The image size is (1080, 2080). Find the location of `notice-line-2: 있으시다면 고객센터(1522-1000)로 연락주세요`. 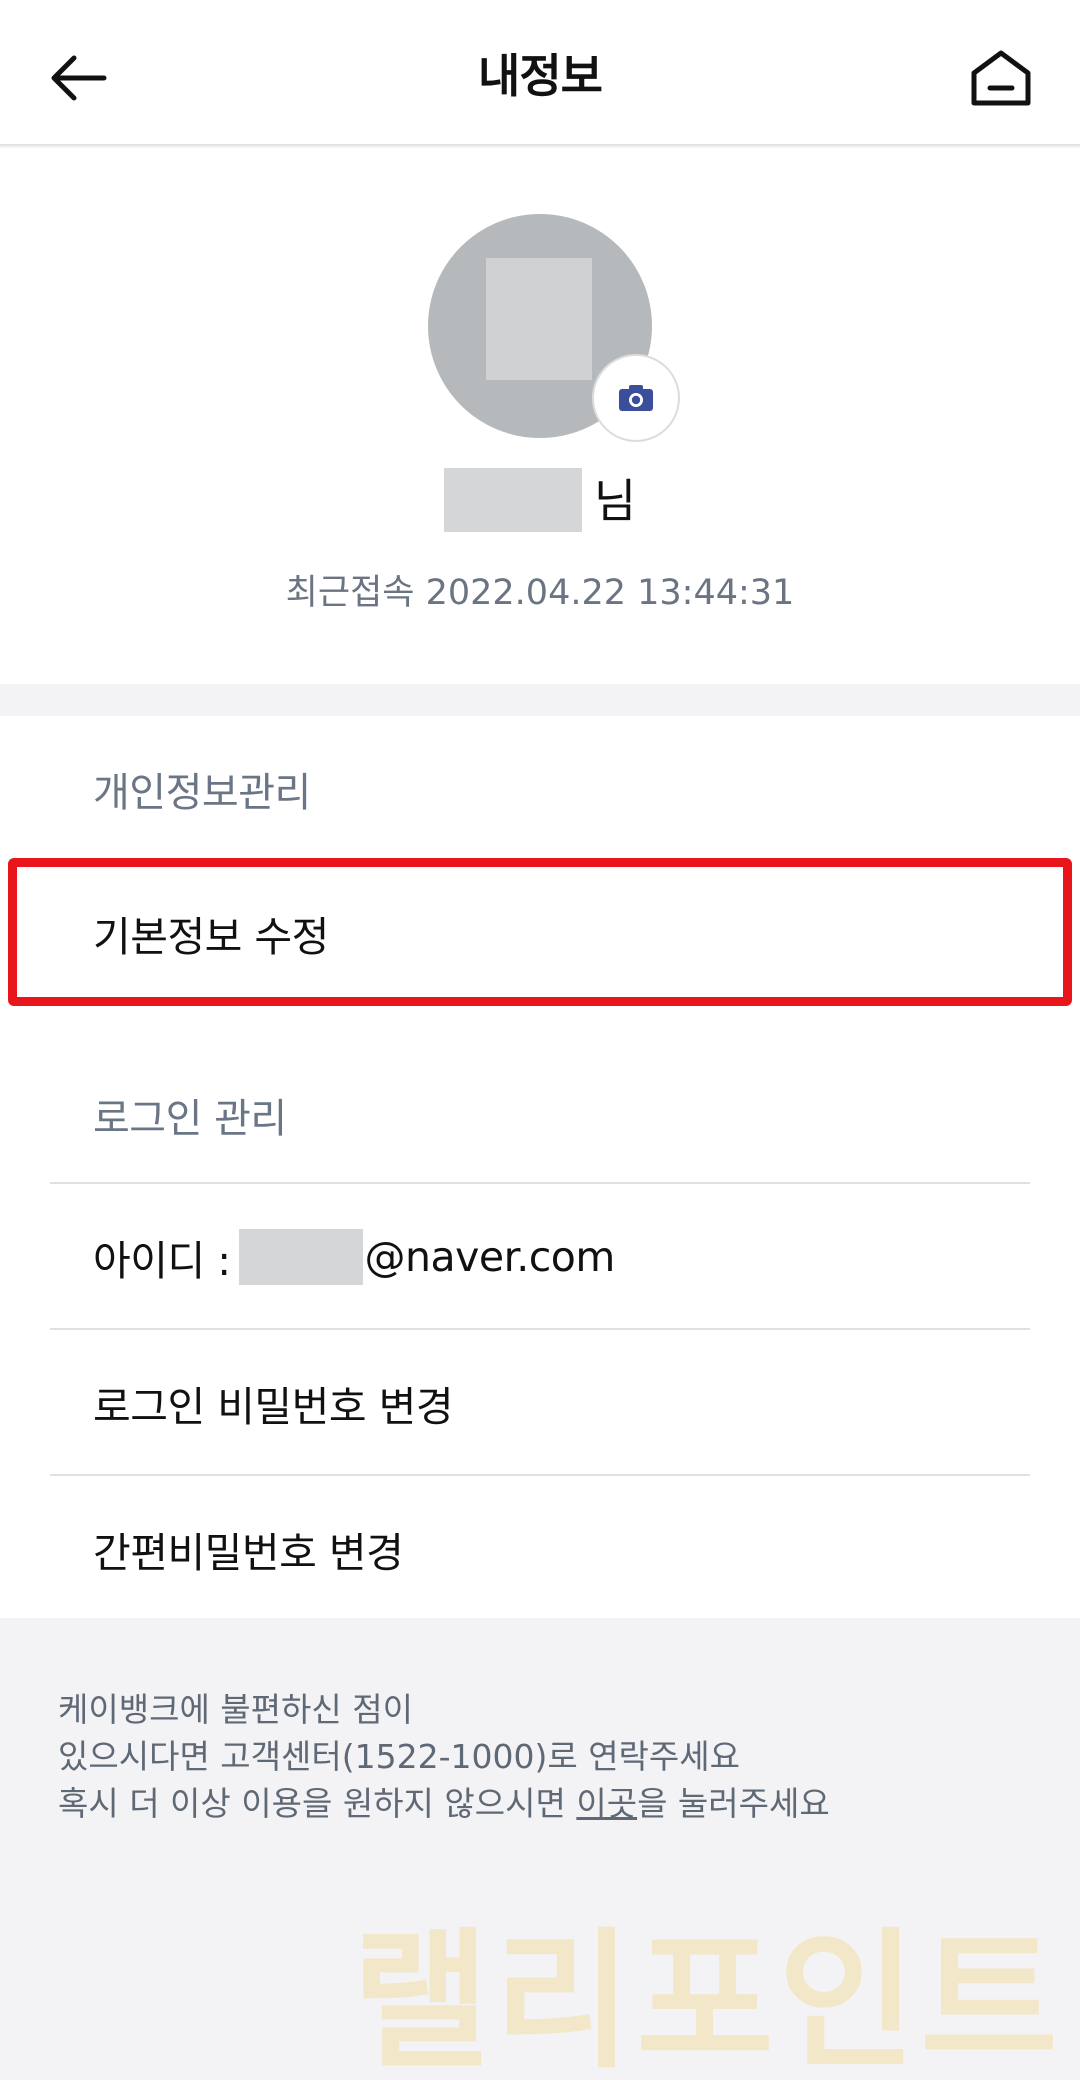

notice-line-2: 있으시다면 고객센터(1522-1000)로 연락주세요 is located at coordinates (399, 1756).